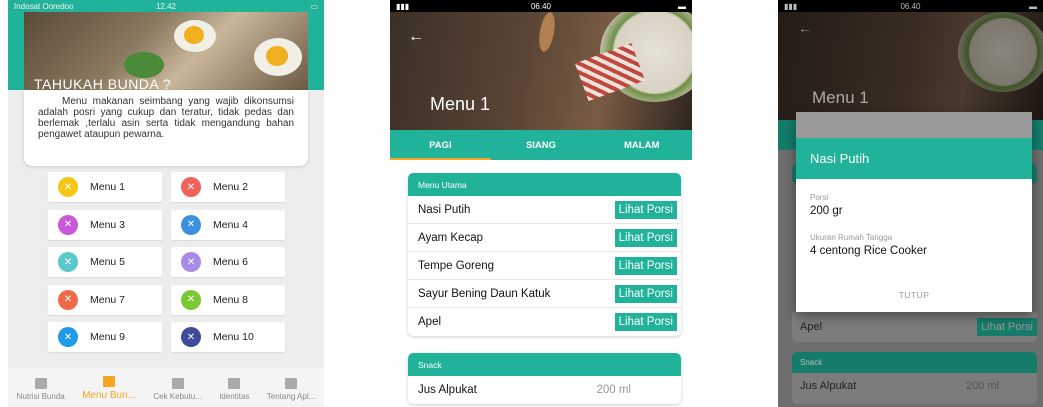  I want to click on item-name: Nasi Putih, so click(444, 209).